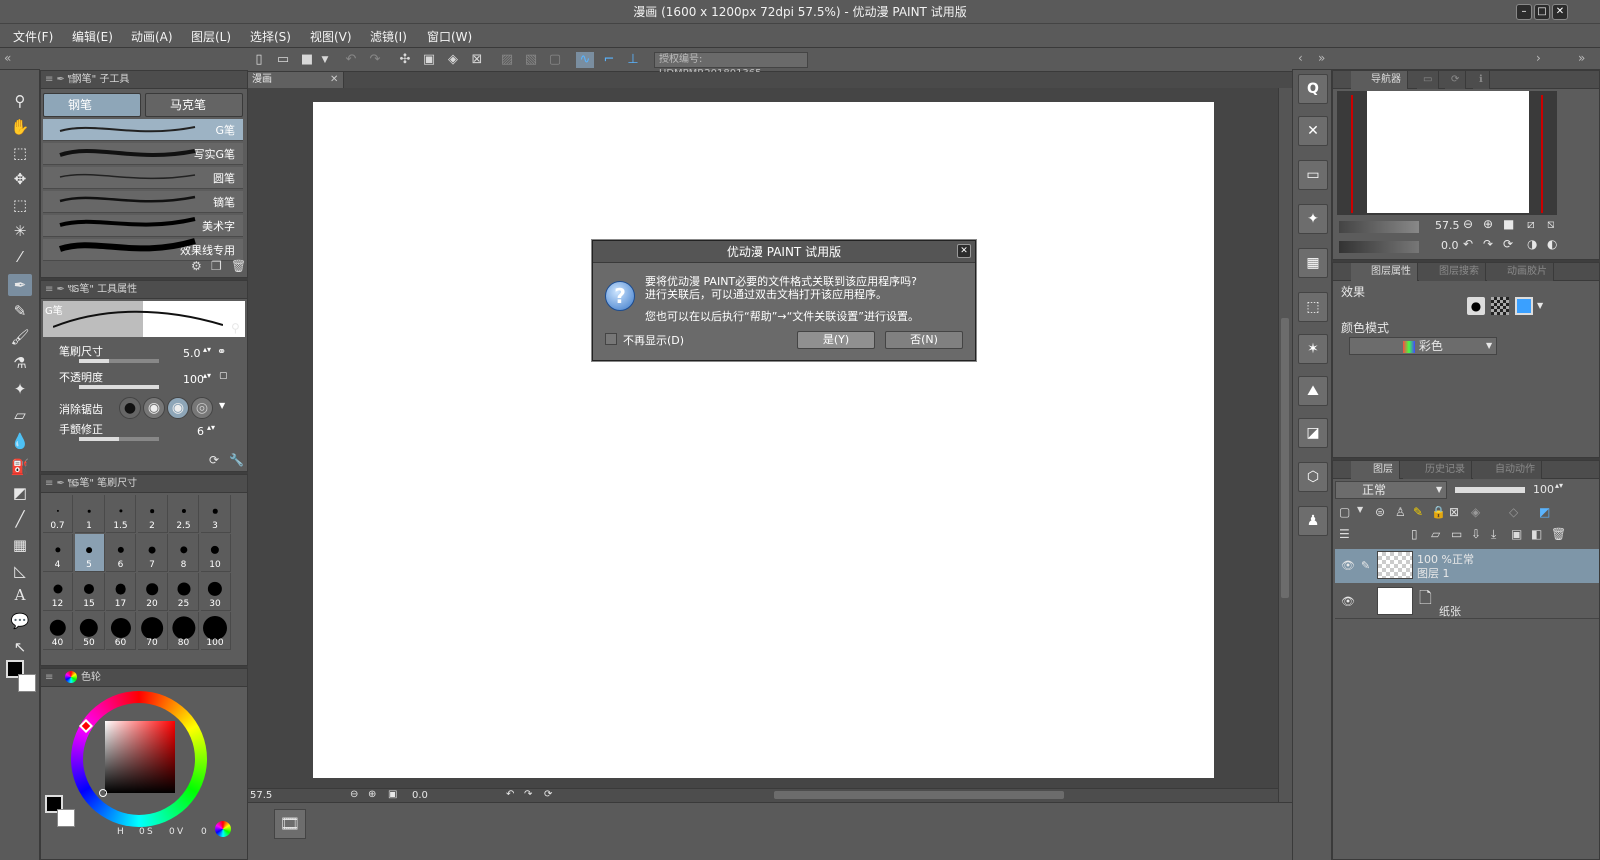  What do you see at coordinates (1493, 534) in the screenshot?
I see `merge-down-icon: ⤓` at bounding box center [1493, 534].